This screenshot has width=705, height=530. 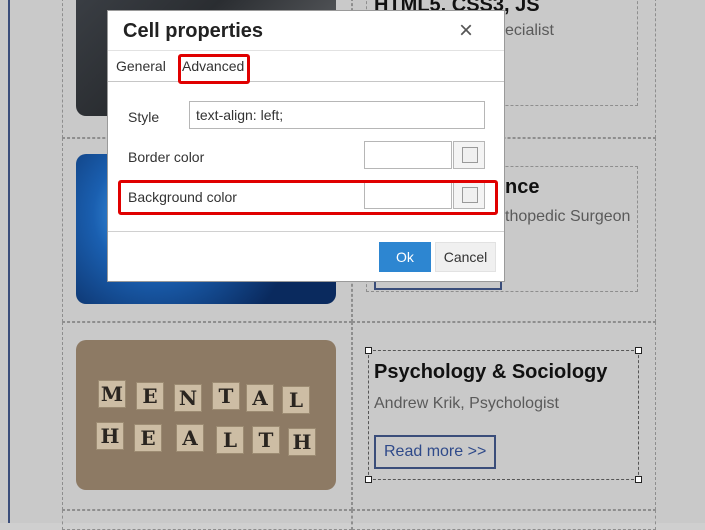 I want to click on read-more-link: Read more >>, so click(x=435, y=452).